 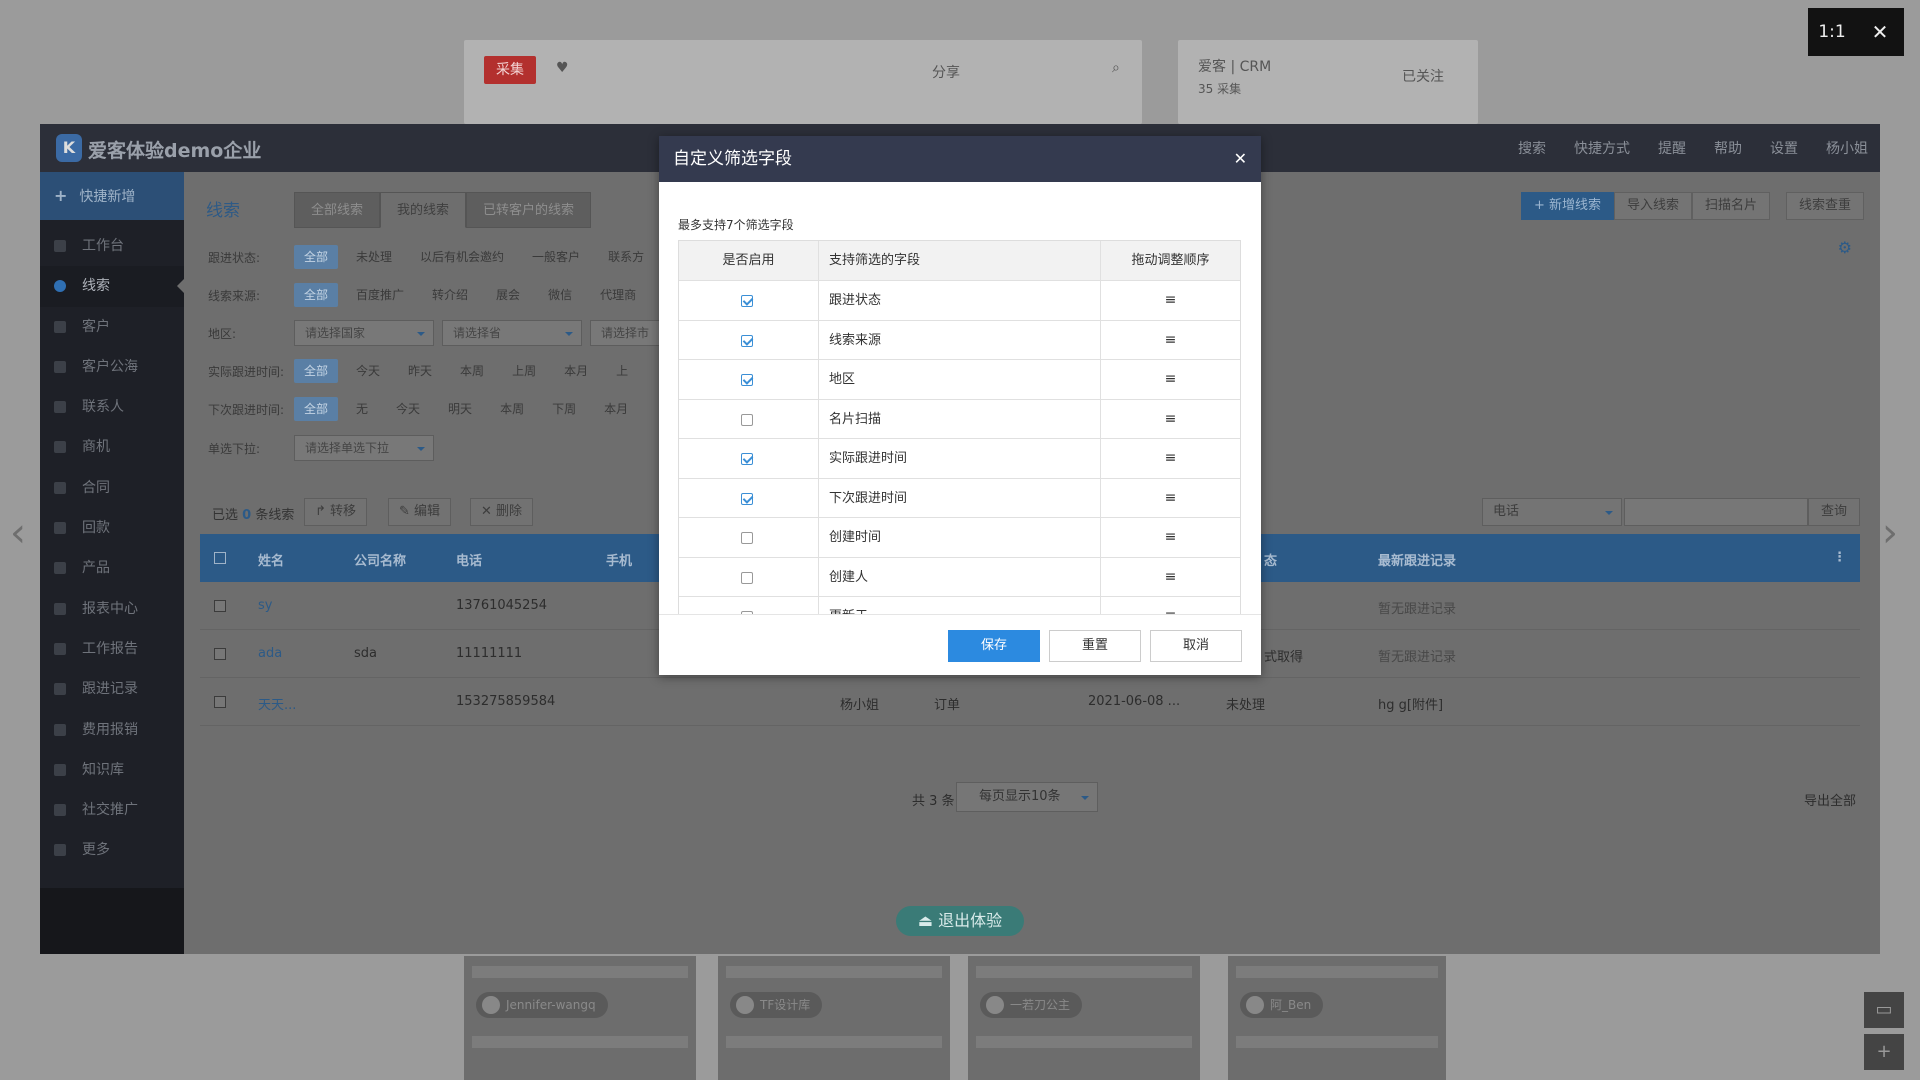 What do you see at coordinates (564, 409) in the screenshot?
I see `filter-option: 下周` at bounding box center [564, 409].